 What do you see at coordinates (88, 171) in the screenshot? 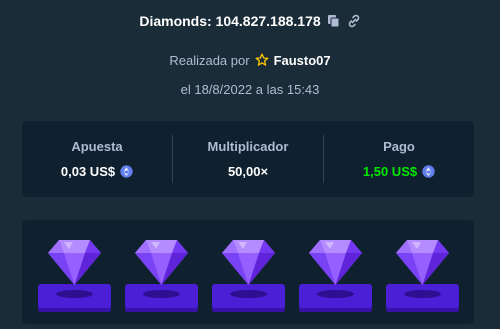
I see `bet-amount-value: 0,03 US$` at bounding box center [88, 171].